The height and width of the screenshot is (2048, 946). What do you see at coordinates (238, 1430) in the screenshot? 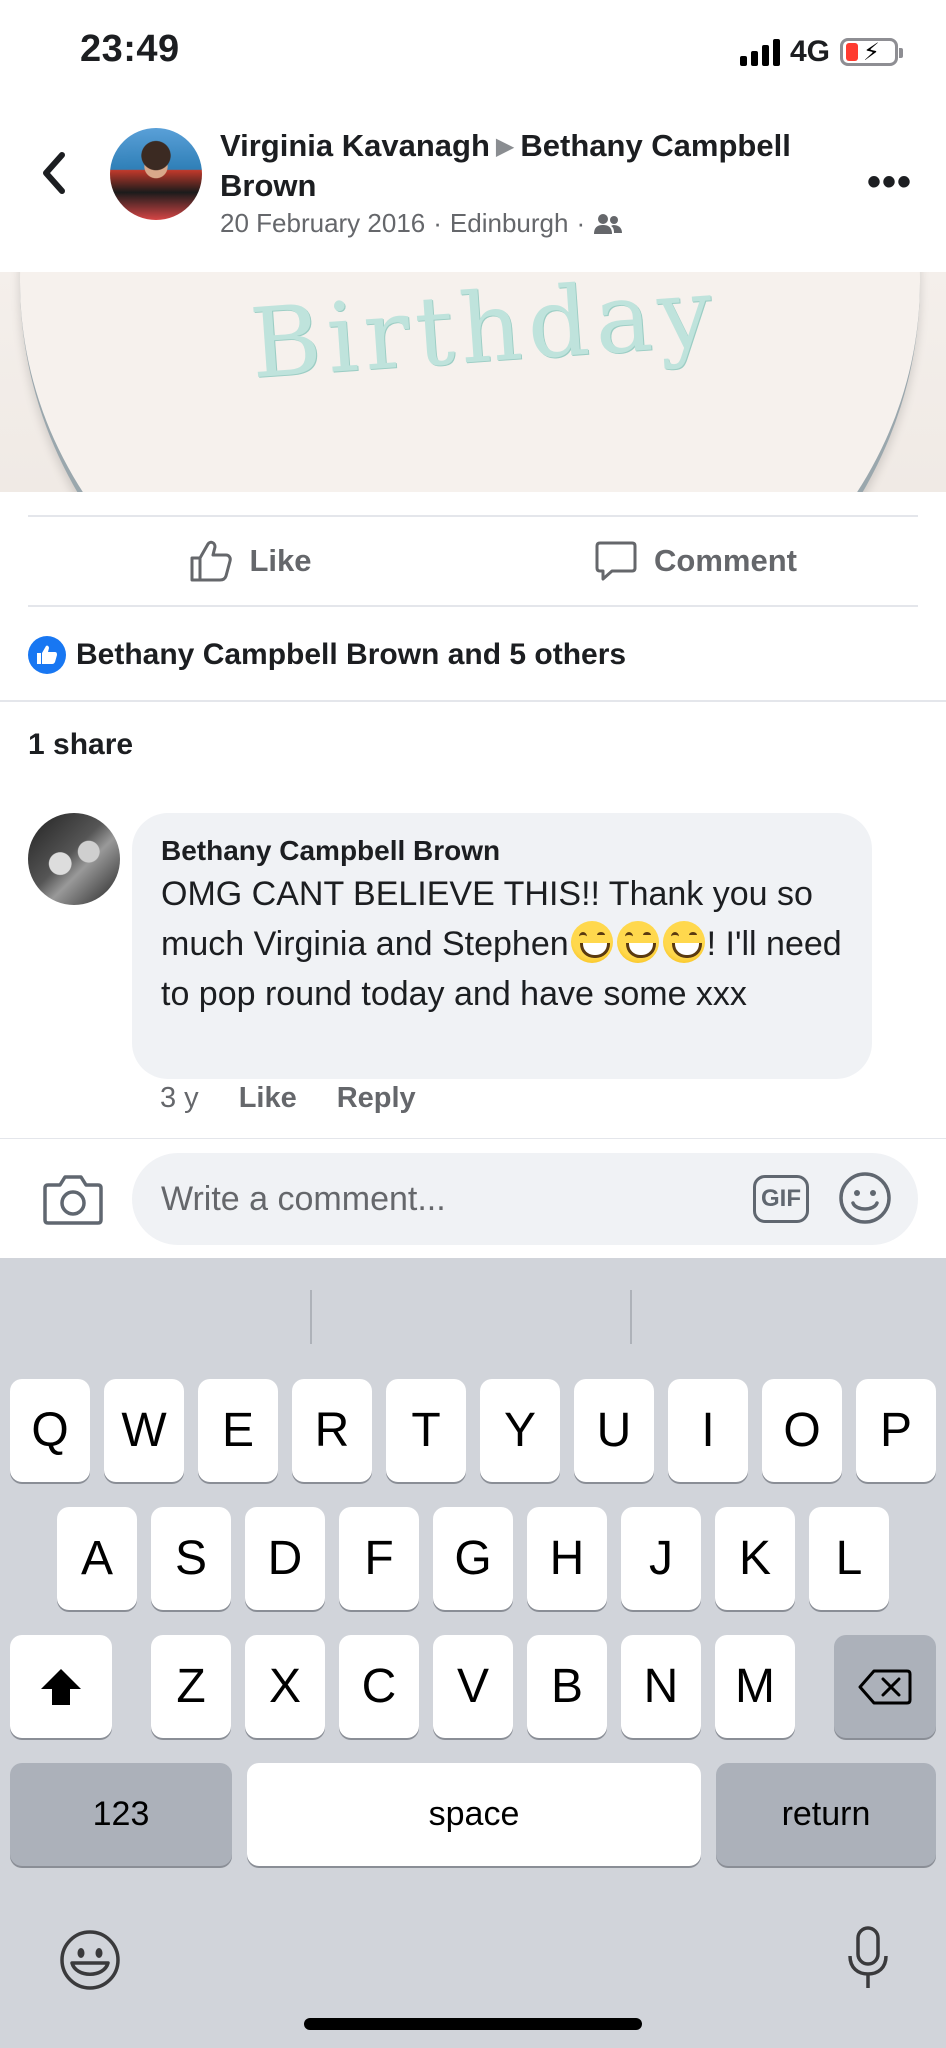
I see `key-e: E` at bounding box center [238, 1430].